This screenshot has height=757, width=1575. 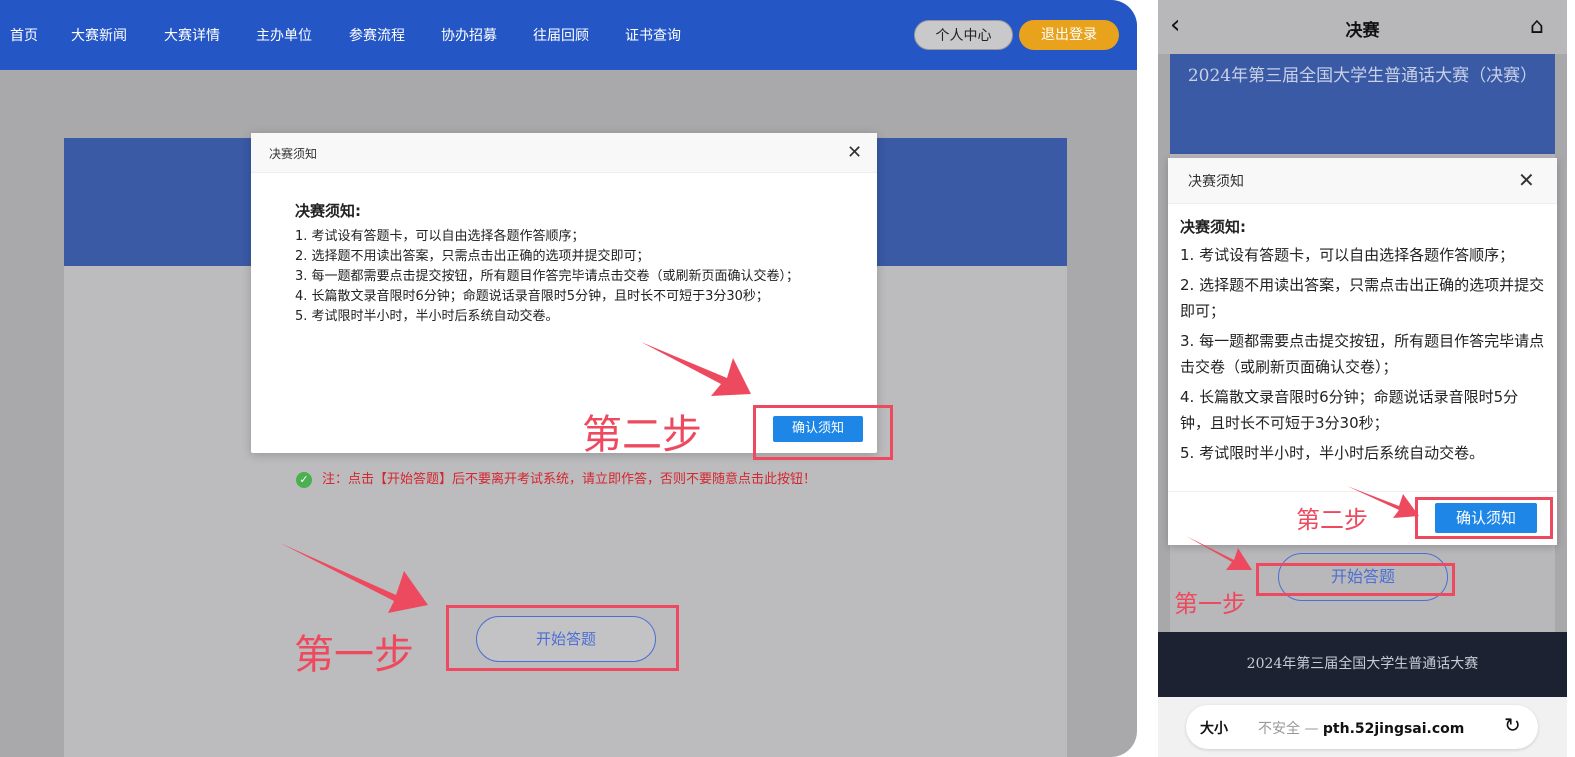 I want to click on address-field: 大小 不安全 — pth.52jingsai.com ↻, so click(x=1362, y=727).